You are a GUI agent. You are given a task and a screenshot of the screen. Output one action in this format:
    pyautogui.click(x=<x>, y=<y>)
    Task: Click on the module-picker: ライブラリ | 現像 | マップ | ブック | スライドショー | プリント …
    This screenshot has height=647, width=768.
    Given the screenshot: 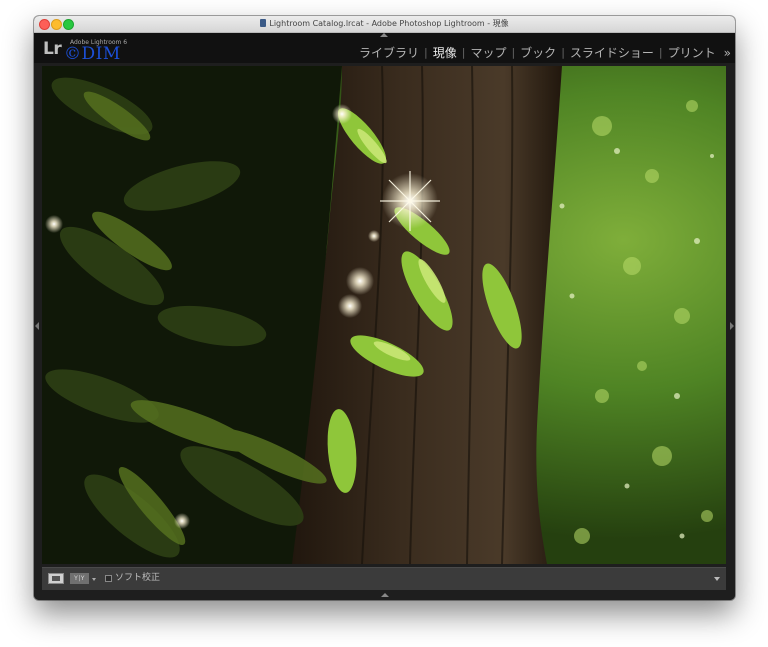 What is the action you would take?
    pyautogui.click(x=542, y=52)
    